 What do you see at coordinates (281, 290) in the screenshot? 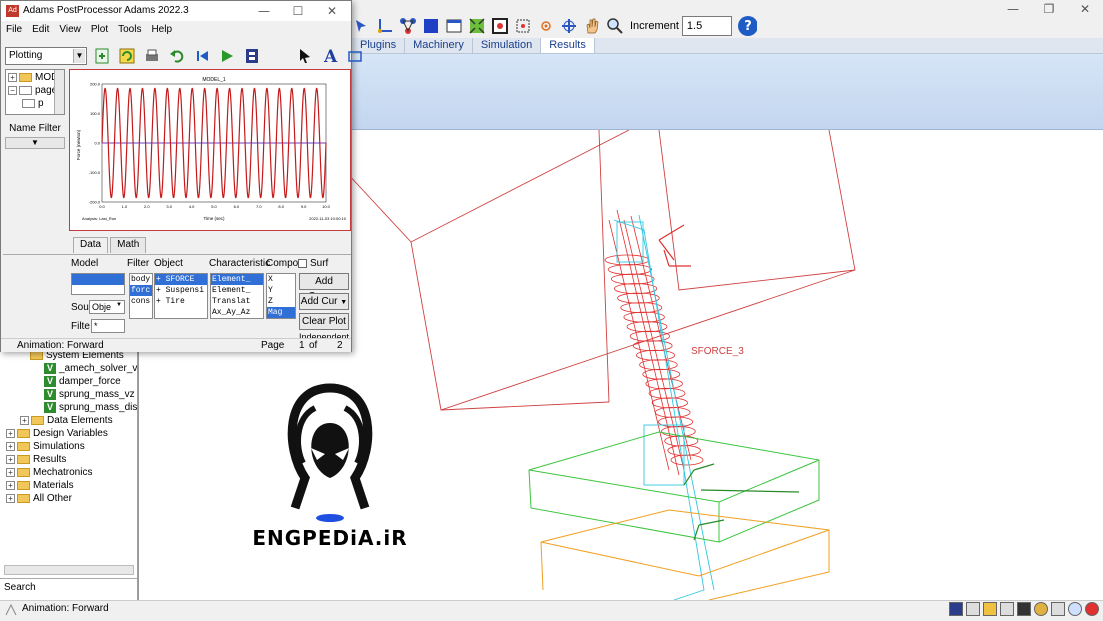
I see `list-item: Y` at bounding box center [281, 290].